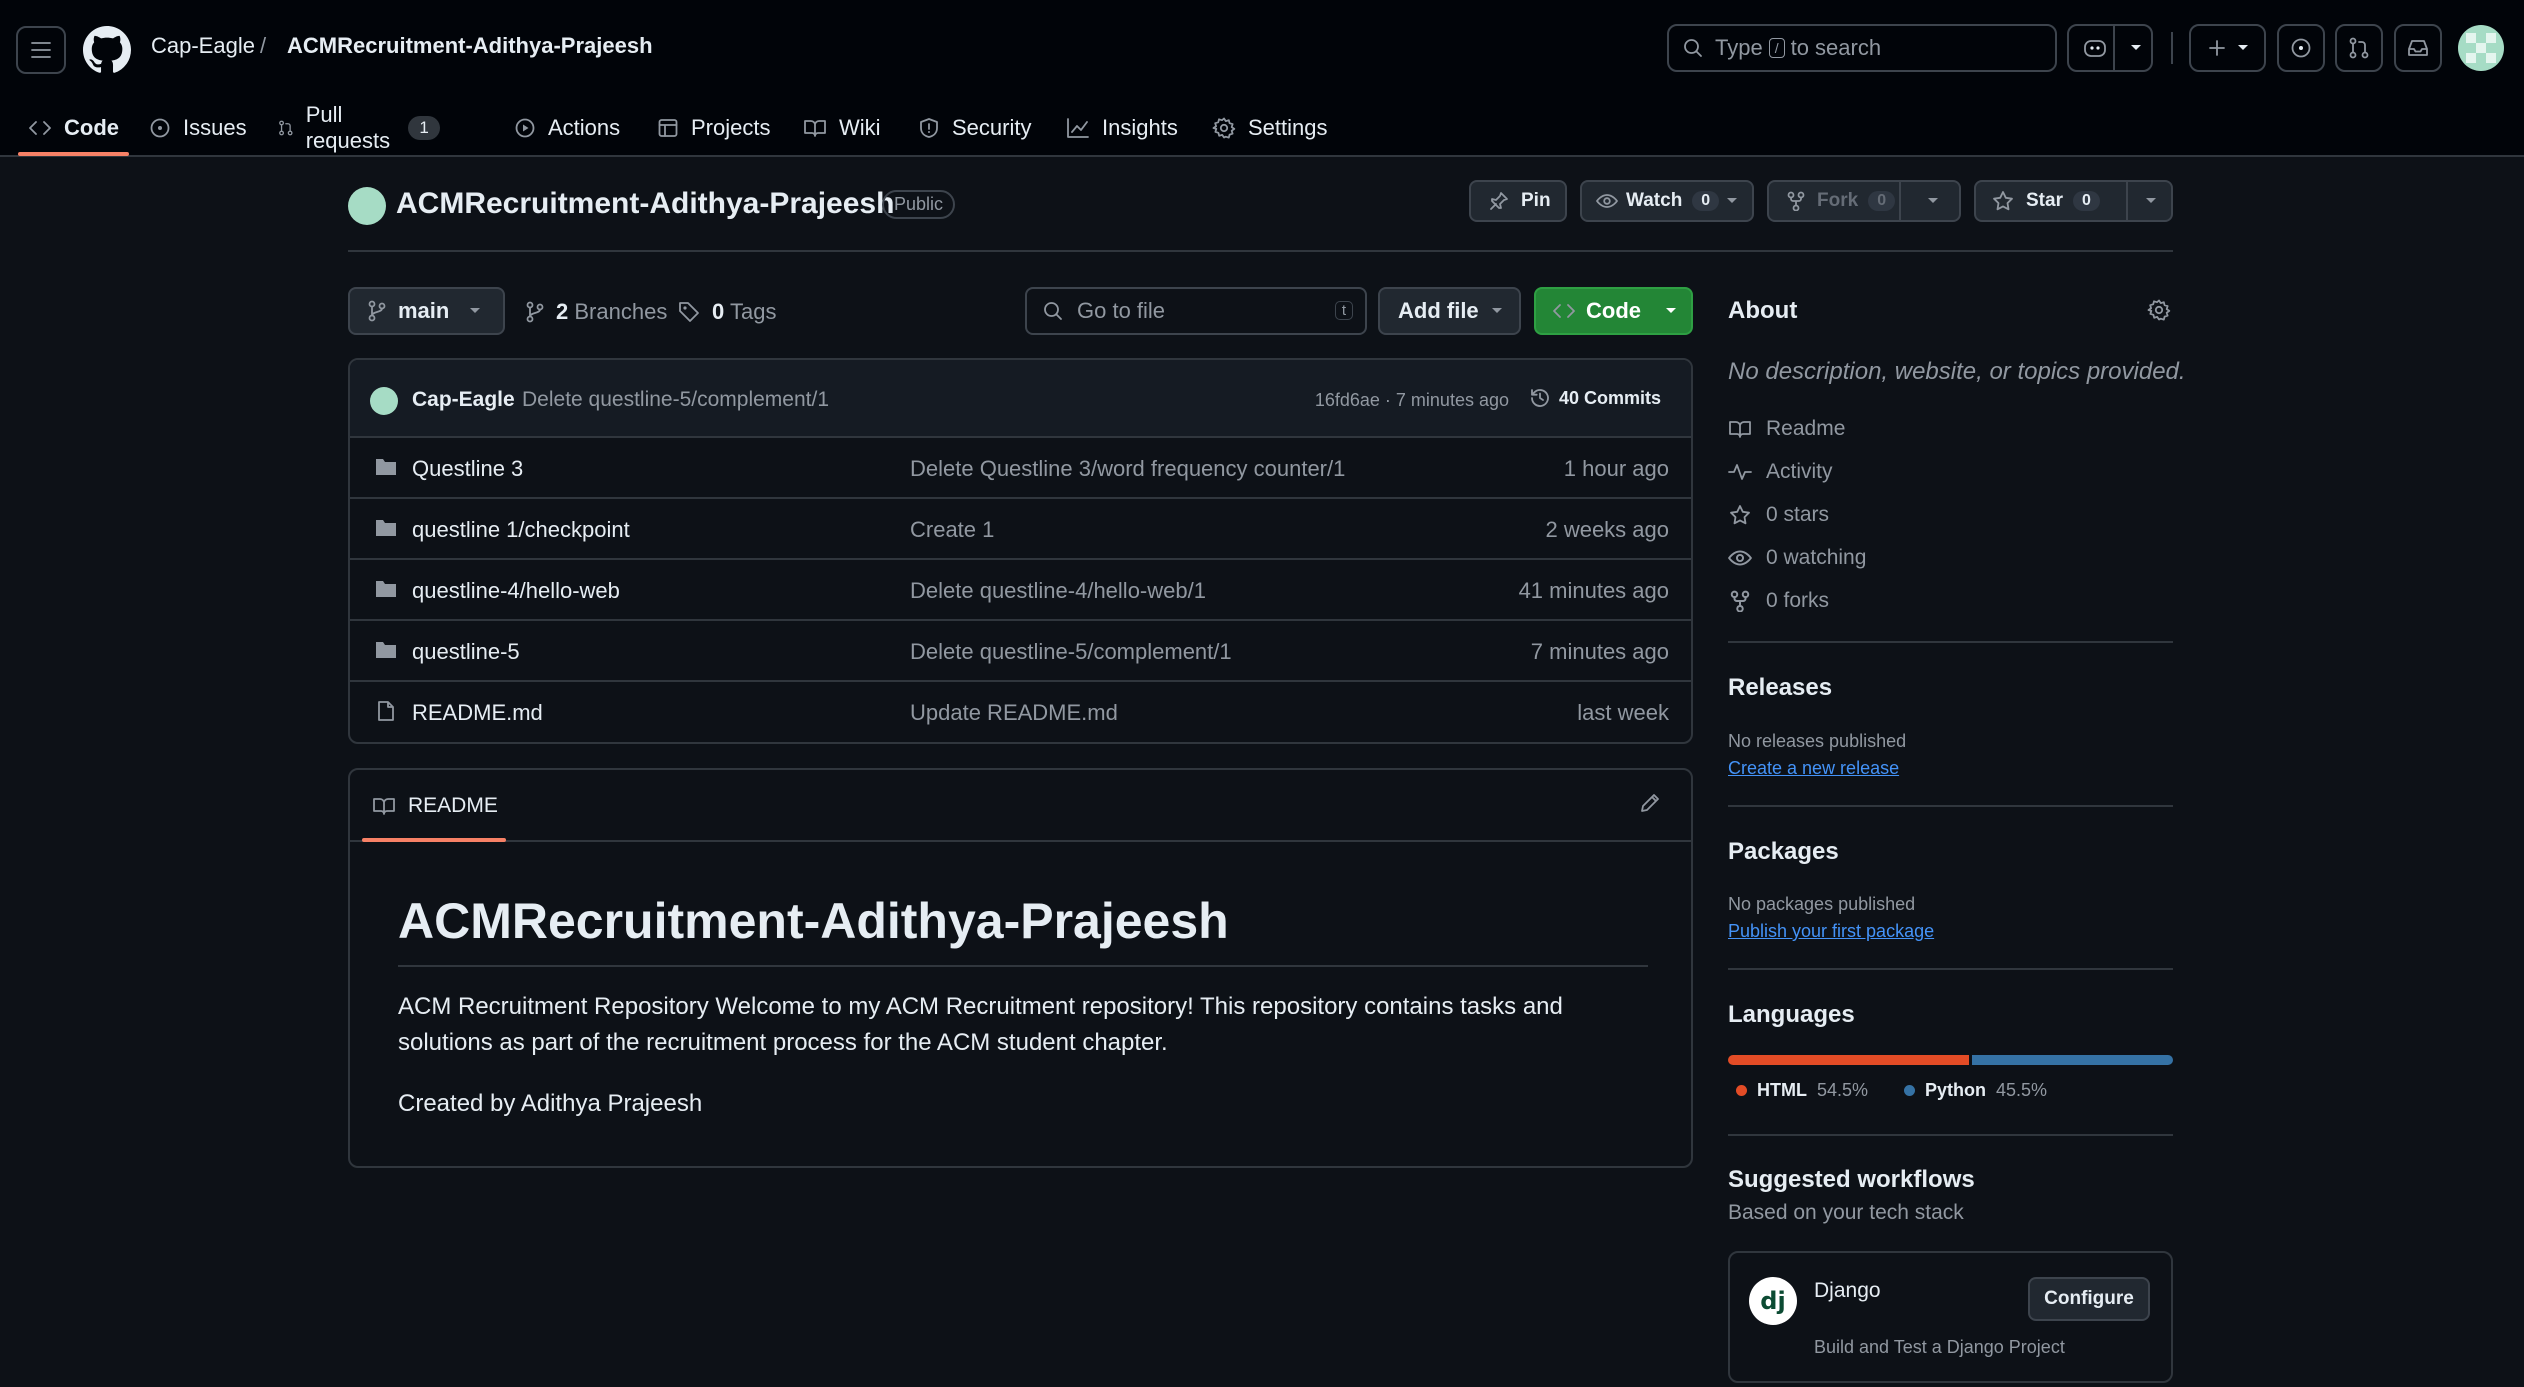  What do you see at coordinates (91, 127) in the screenshot?
I see `tab-label: Code` at bounding box center [91, 127].